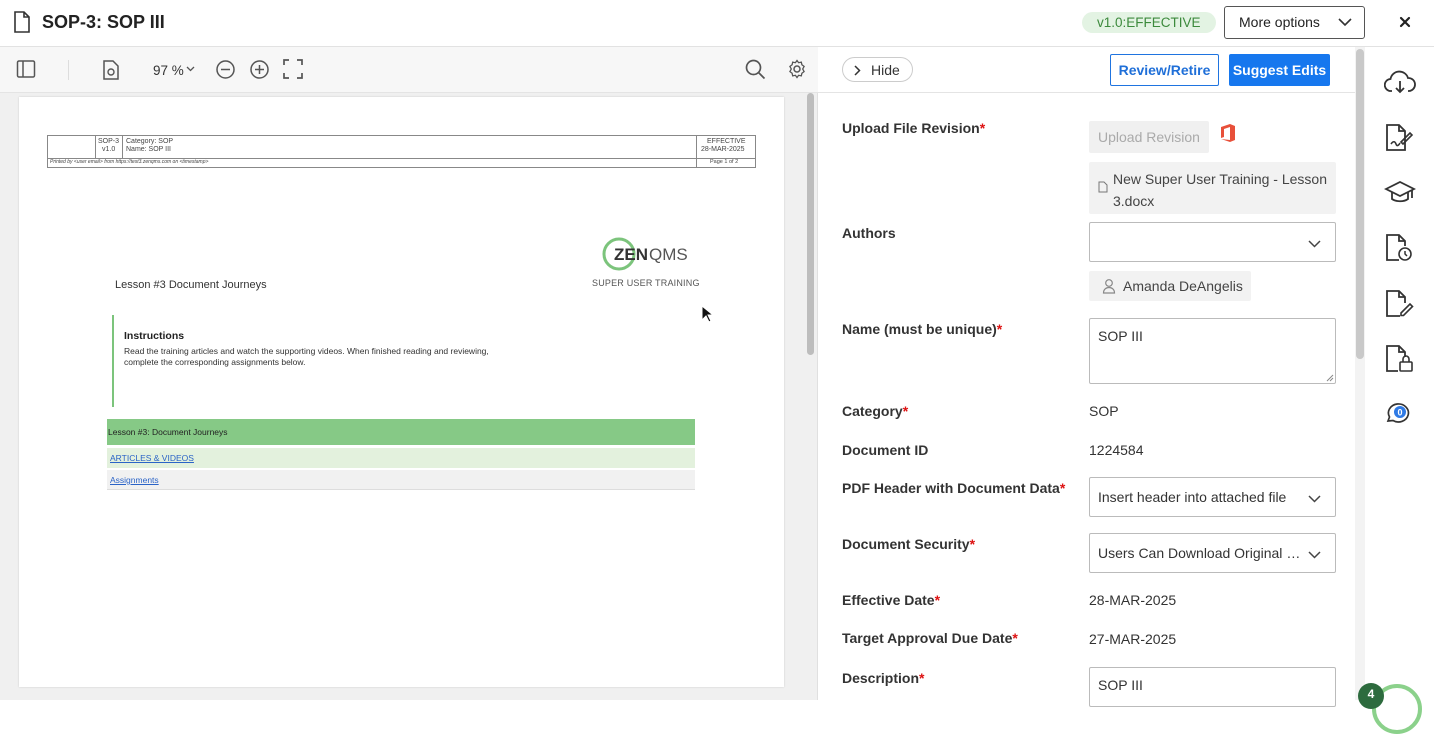 This screenshot has height=734, width=1434. I want to click on notification-count-badge: 4, so click(1371, 696).